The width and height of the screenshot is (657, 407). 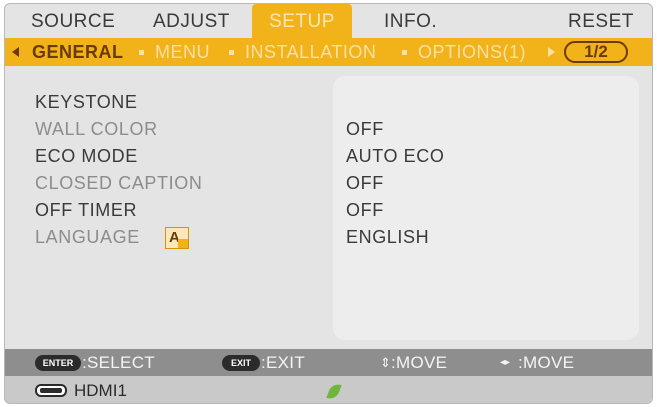 What do you see at coordinates (601, 21) in the screenshot?
I see `tab-reset: RESET` at bounding box center [601, 21].